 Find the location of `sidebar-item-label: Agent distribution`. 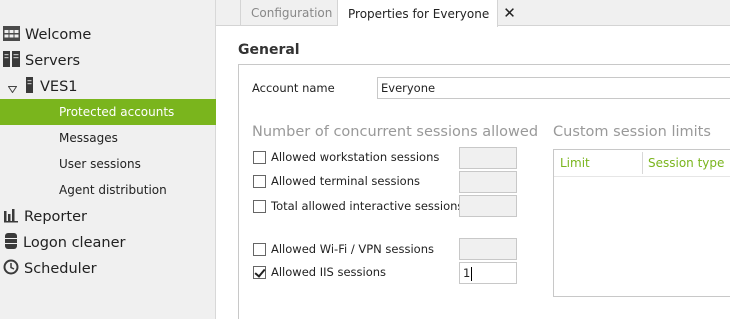

sidebar-item-label: Agent distribution is located at coordinates (113, 190).